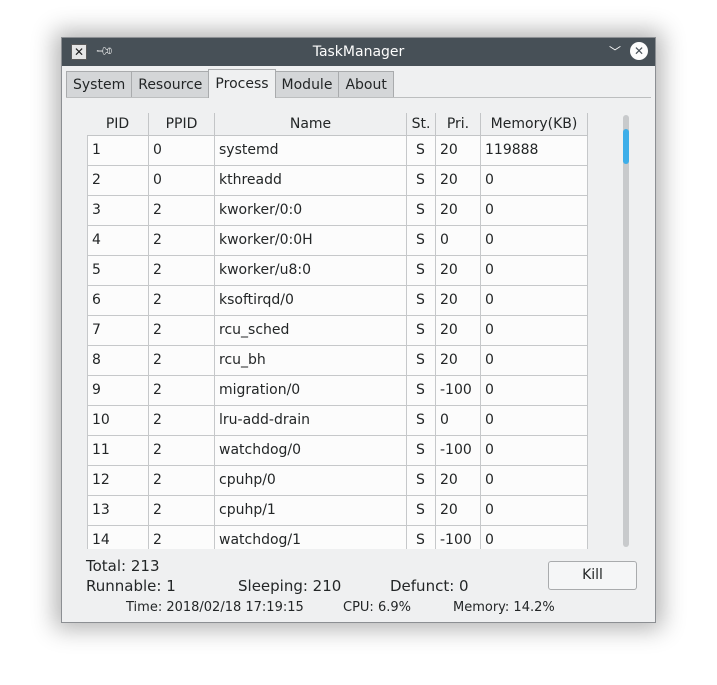  I want to click on status-memory: Memory: 14.2%, so click(504, 607).